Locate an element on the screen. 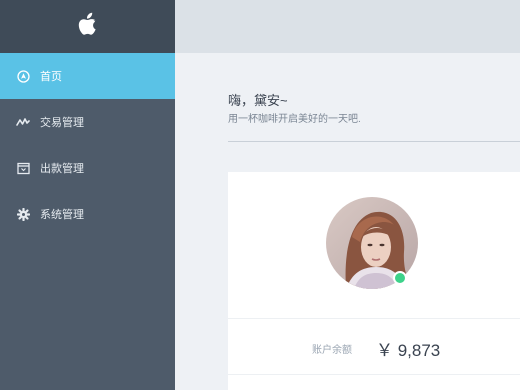  greeting-title: 嗨，黛安~ is located at coordinates (258, 100).